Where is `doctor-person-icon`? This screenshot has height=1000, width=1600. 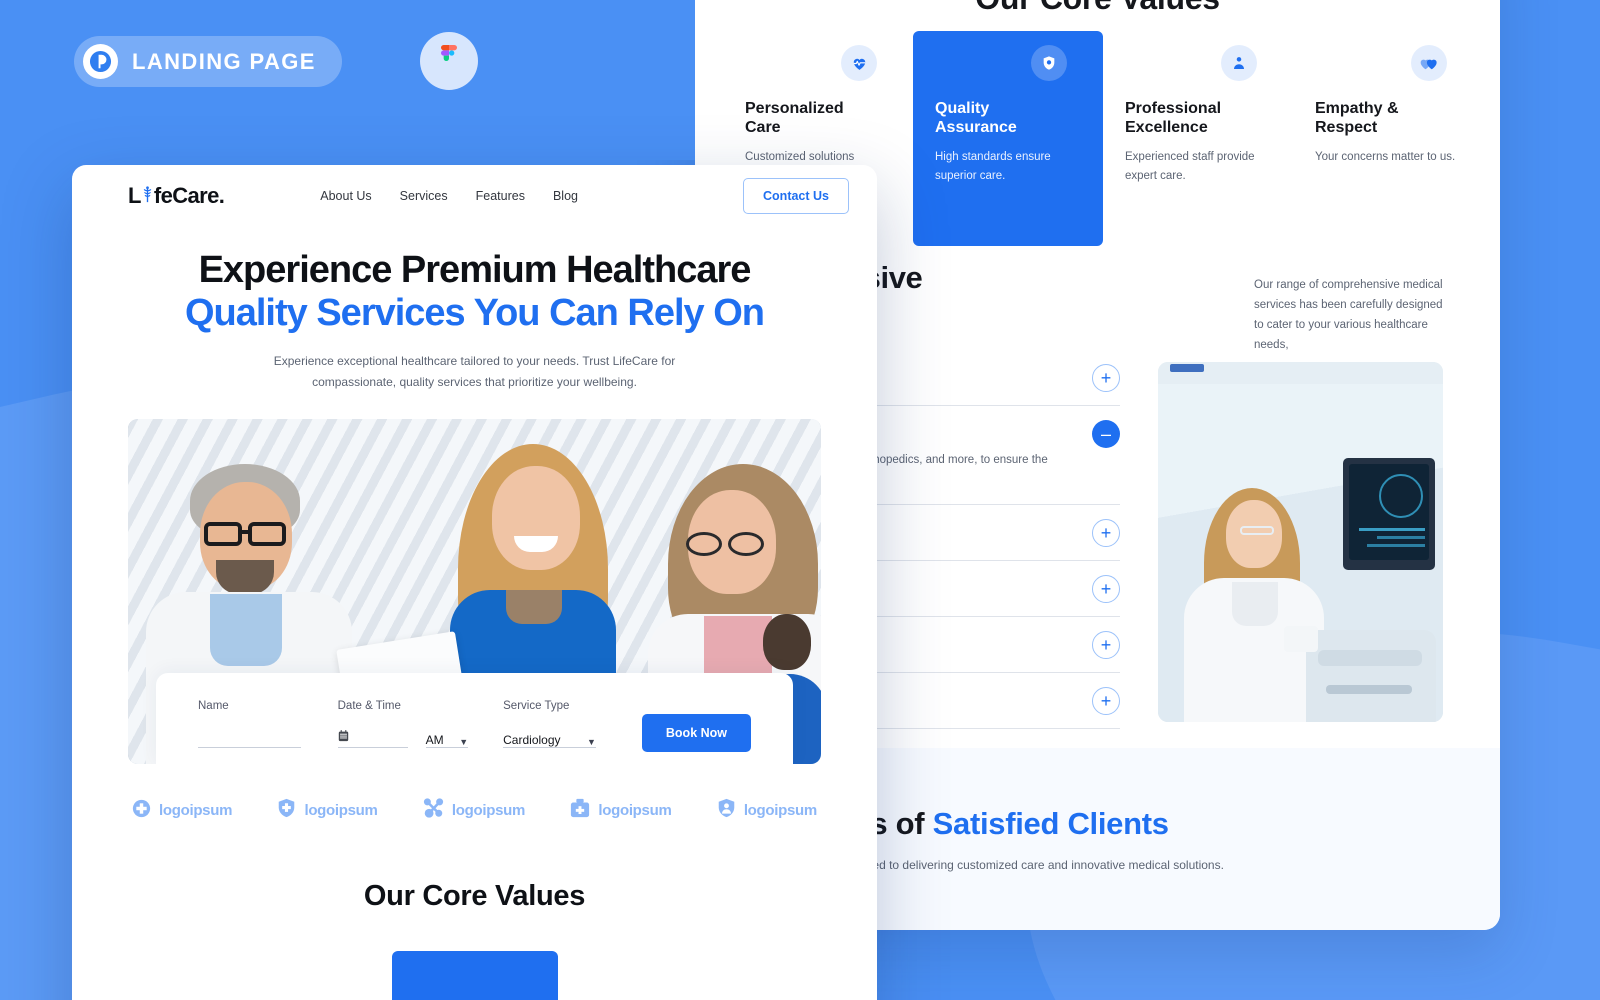 doctor-person-icon is located at coordinates (1239, 63).